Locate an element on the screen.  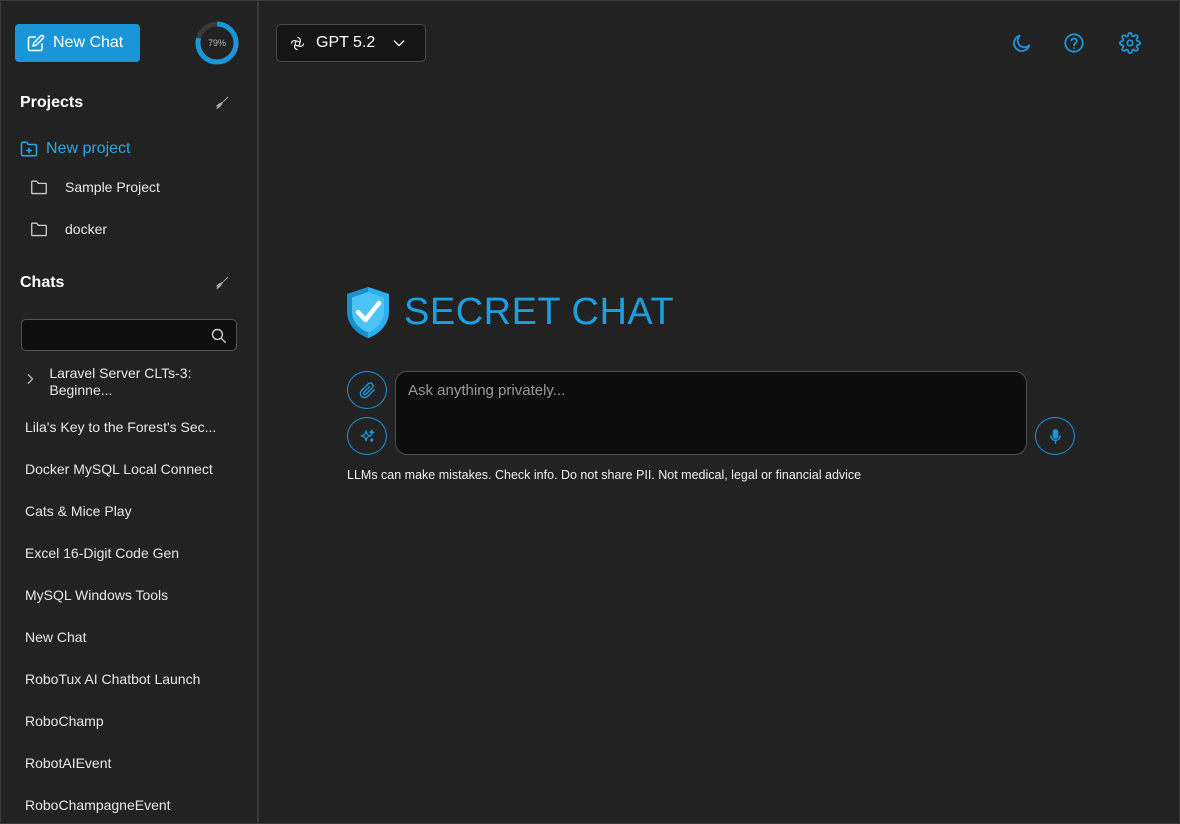
shield-check-icon is located at coordinates (368, 312).